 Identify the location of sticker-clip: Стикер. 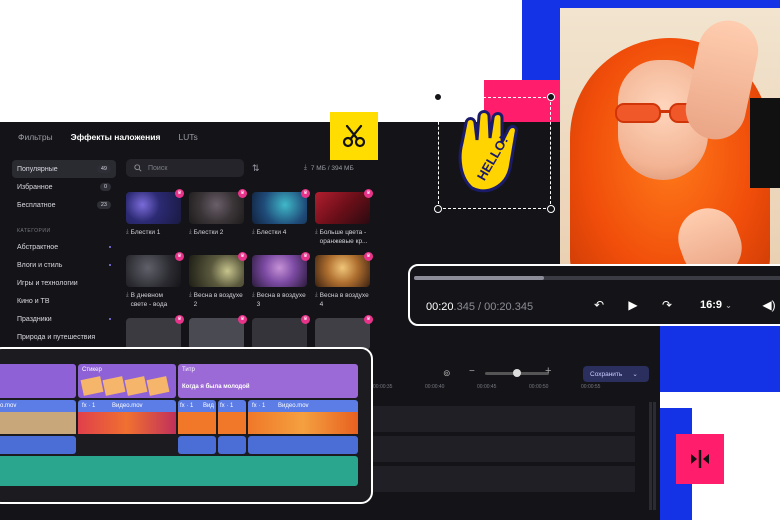
(127, 381).